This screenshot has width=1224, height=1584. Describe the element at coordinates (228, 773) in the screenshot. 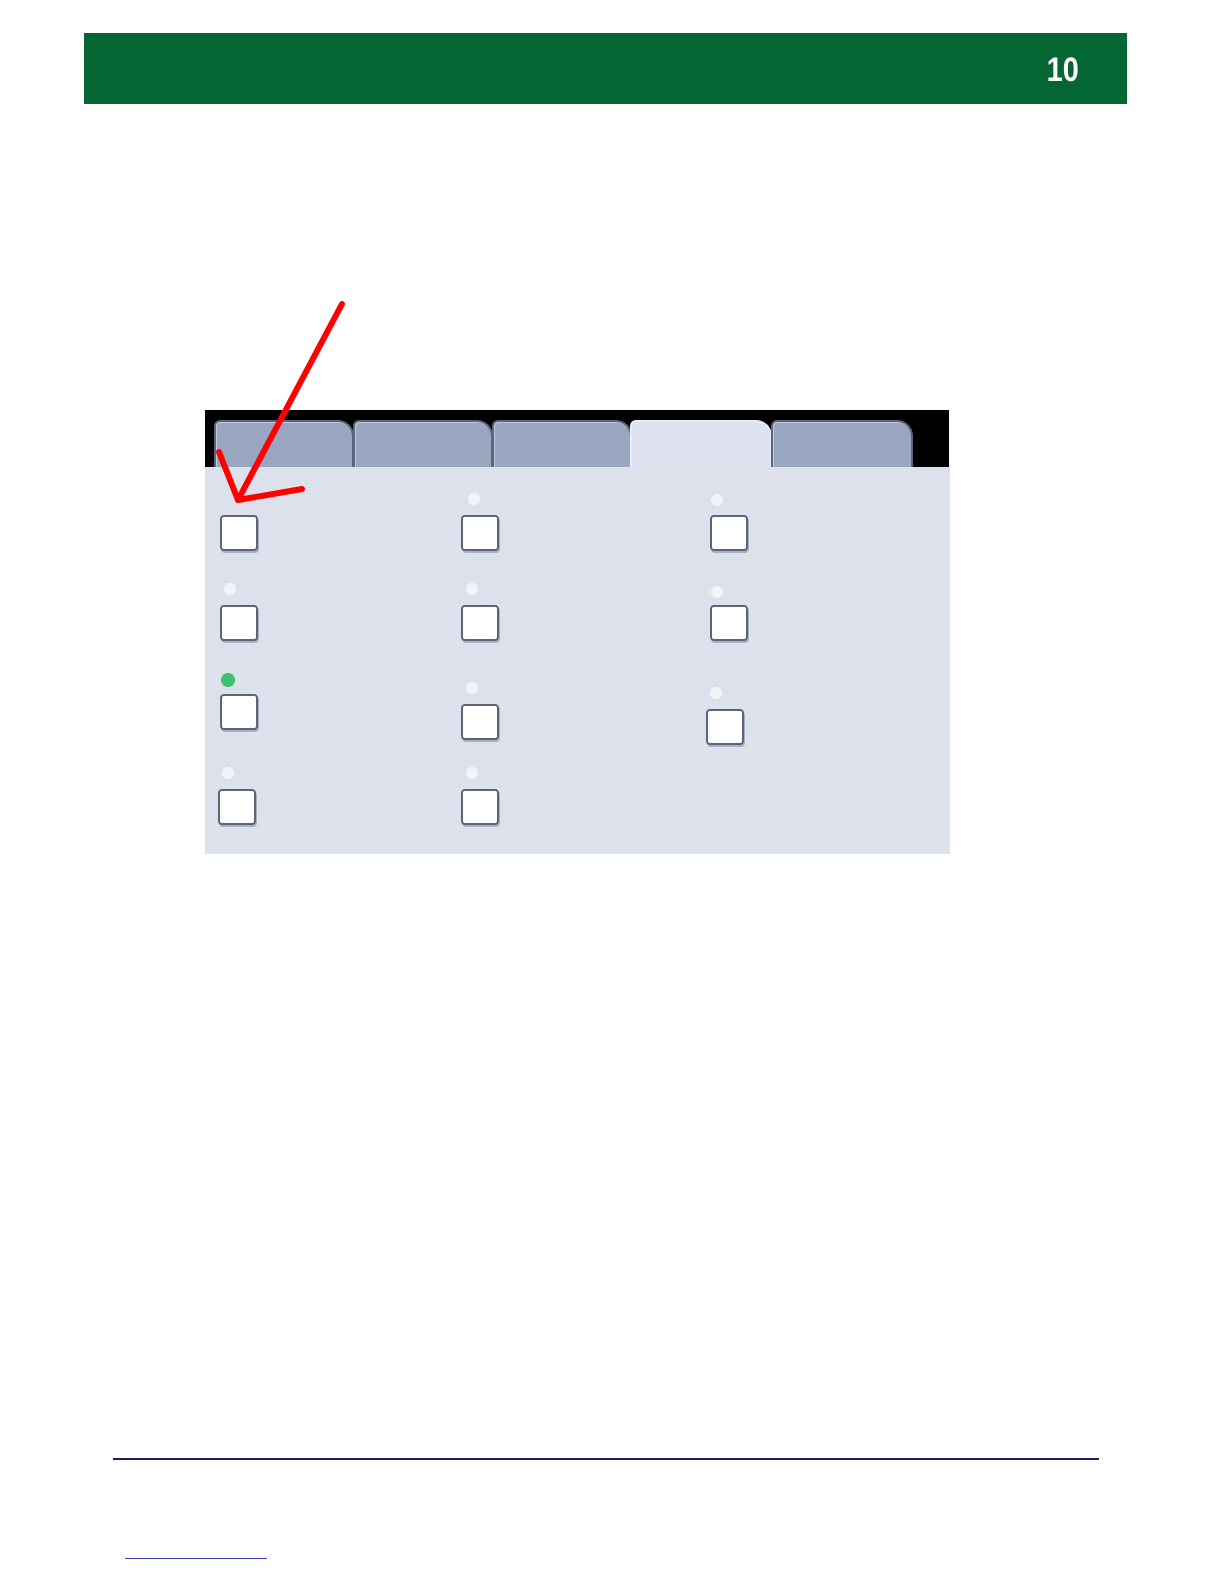

I see `option-10-indicator` at that location.